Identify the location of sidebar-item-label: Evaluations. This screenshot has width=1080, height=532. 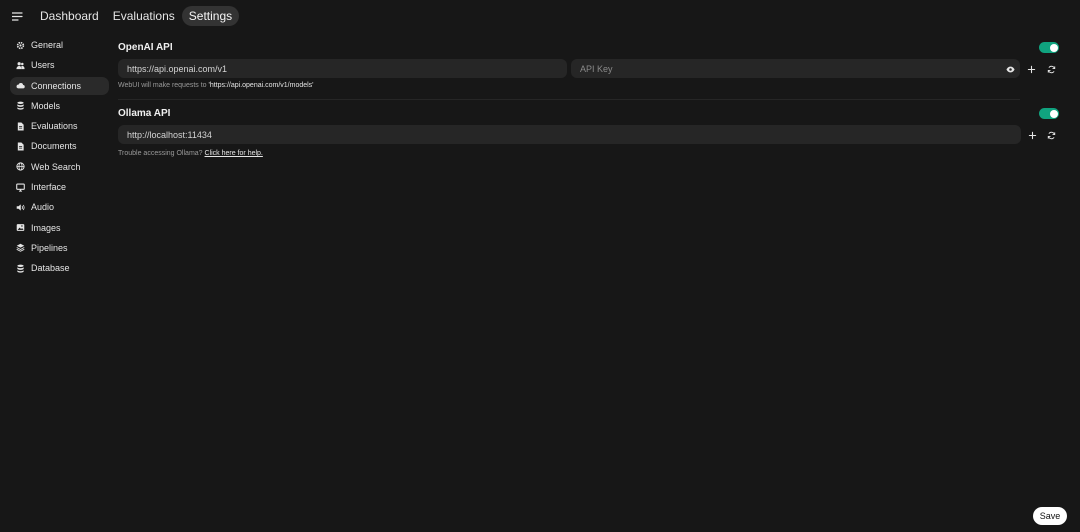
(54, 126).